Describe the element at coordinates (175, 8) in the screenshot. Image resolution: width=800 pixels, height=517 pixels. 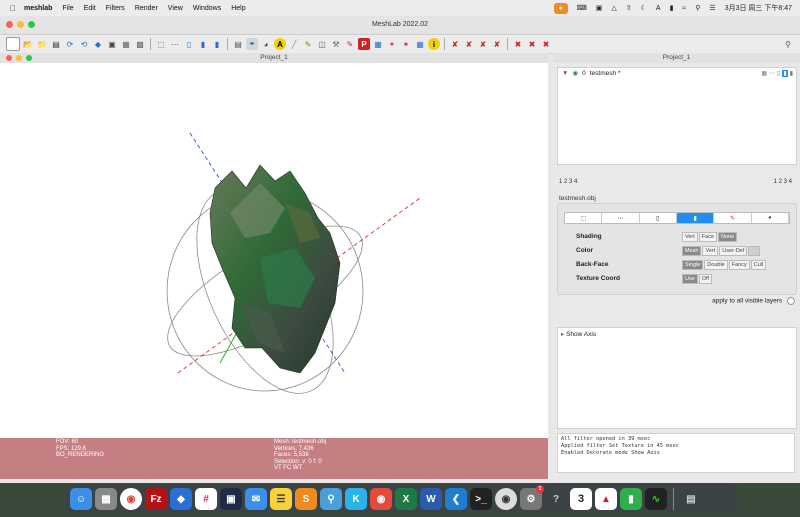
I see `menu-view: View` at that location.